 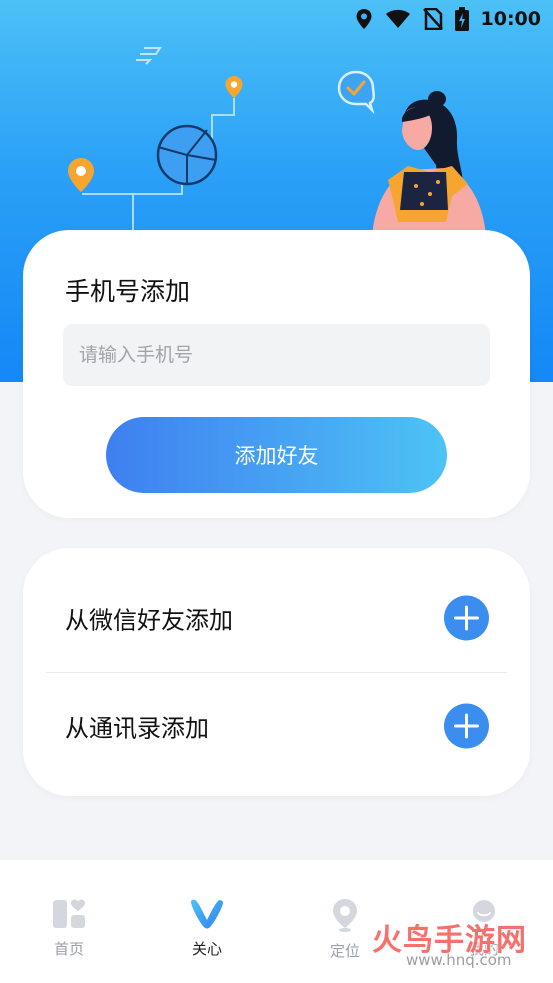 I want to click on map-pin-icon, so click(x=81, y=175).